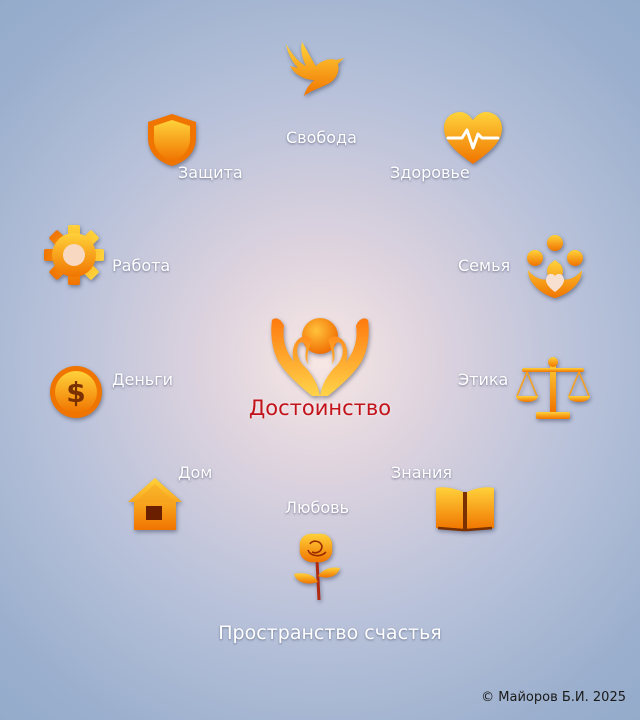 The width and height of the screenshot is (640, 720). I want to click on label-family: Семья, so click(484, 265).